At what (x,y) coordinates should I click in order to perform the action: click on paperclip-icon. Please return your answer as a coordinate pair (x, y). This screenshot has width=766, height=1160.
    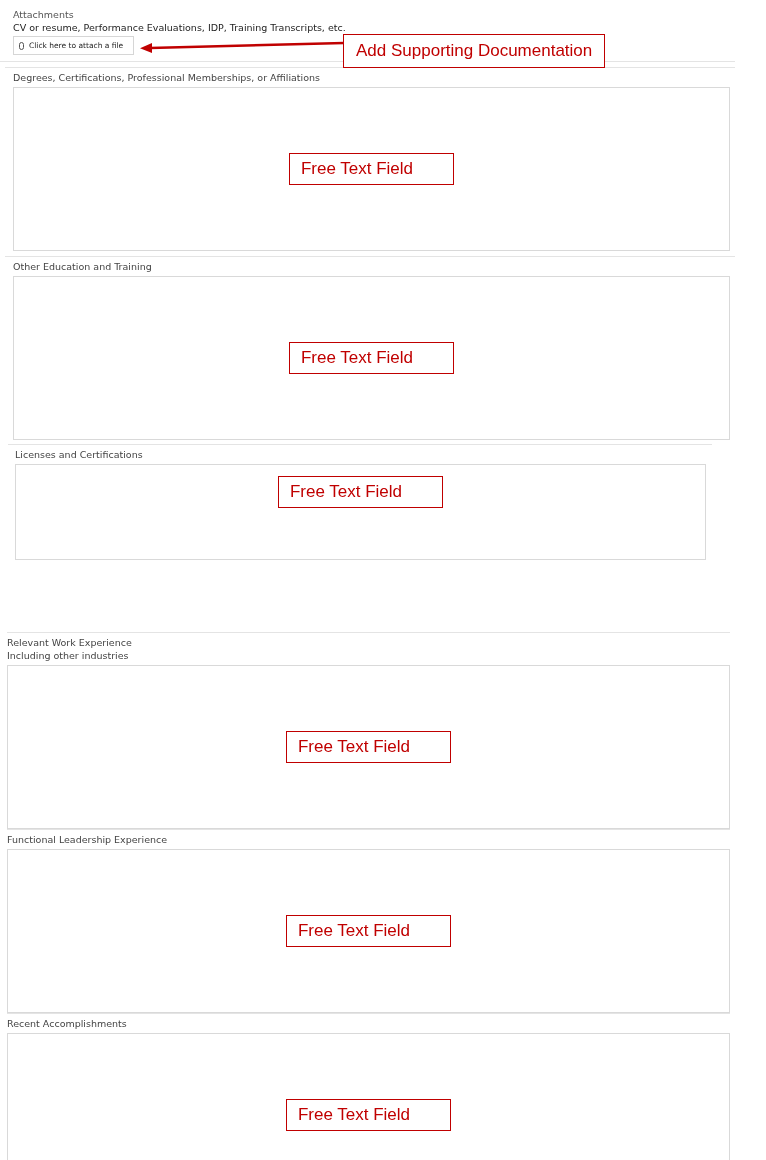
    Looking at the image, I should click on (21, 45).